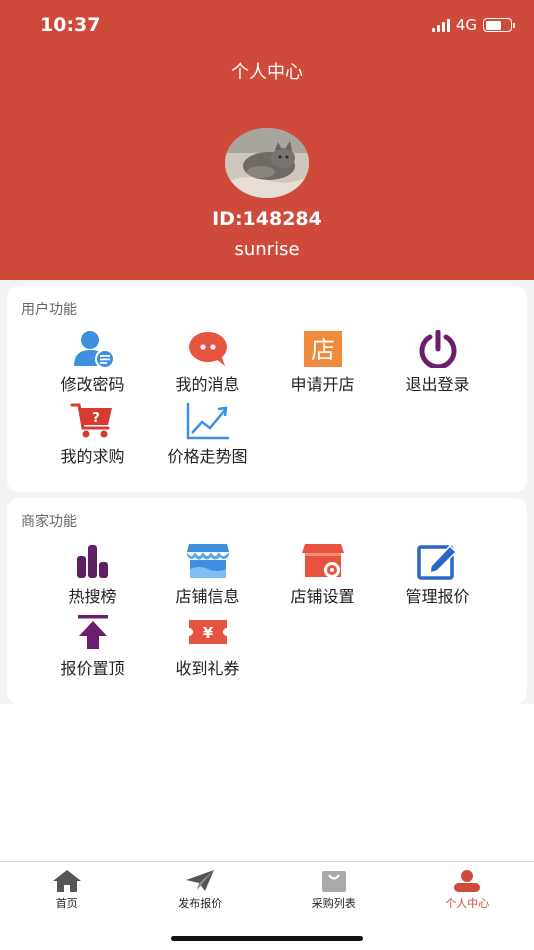 This screenshot has height=950, width=534. What do you see at coordinates (66, 881) in the screenshot?
I see `home-icon` at bounding box center [66, 881].